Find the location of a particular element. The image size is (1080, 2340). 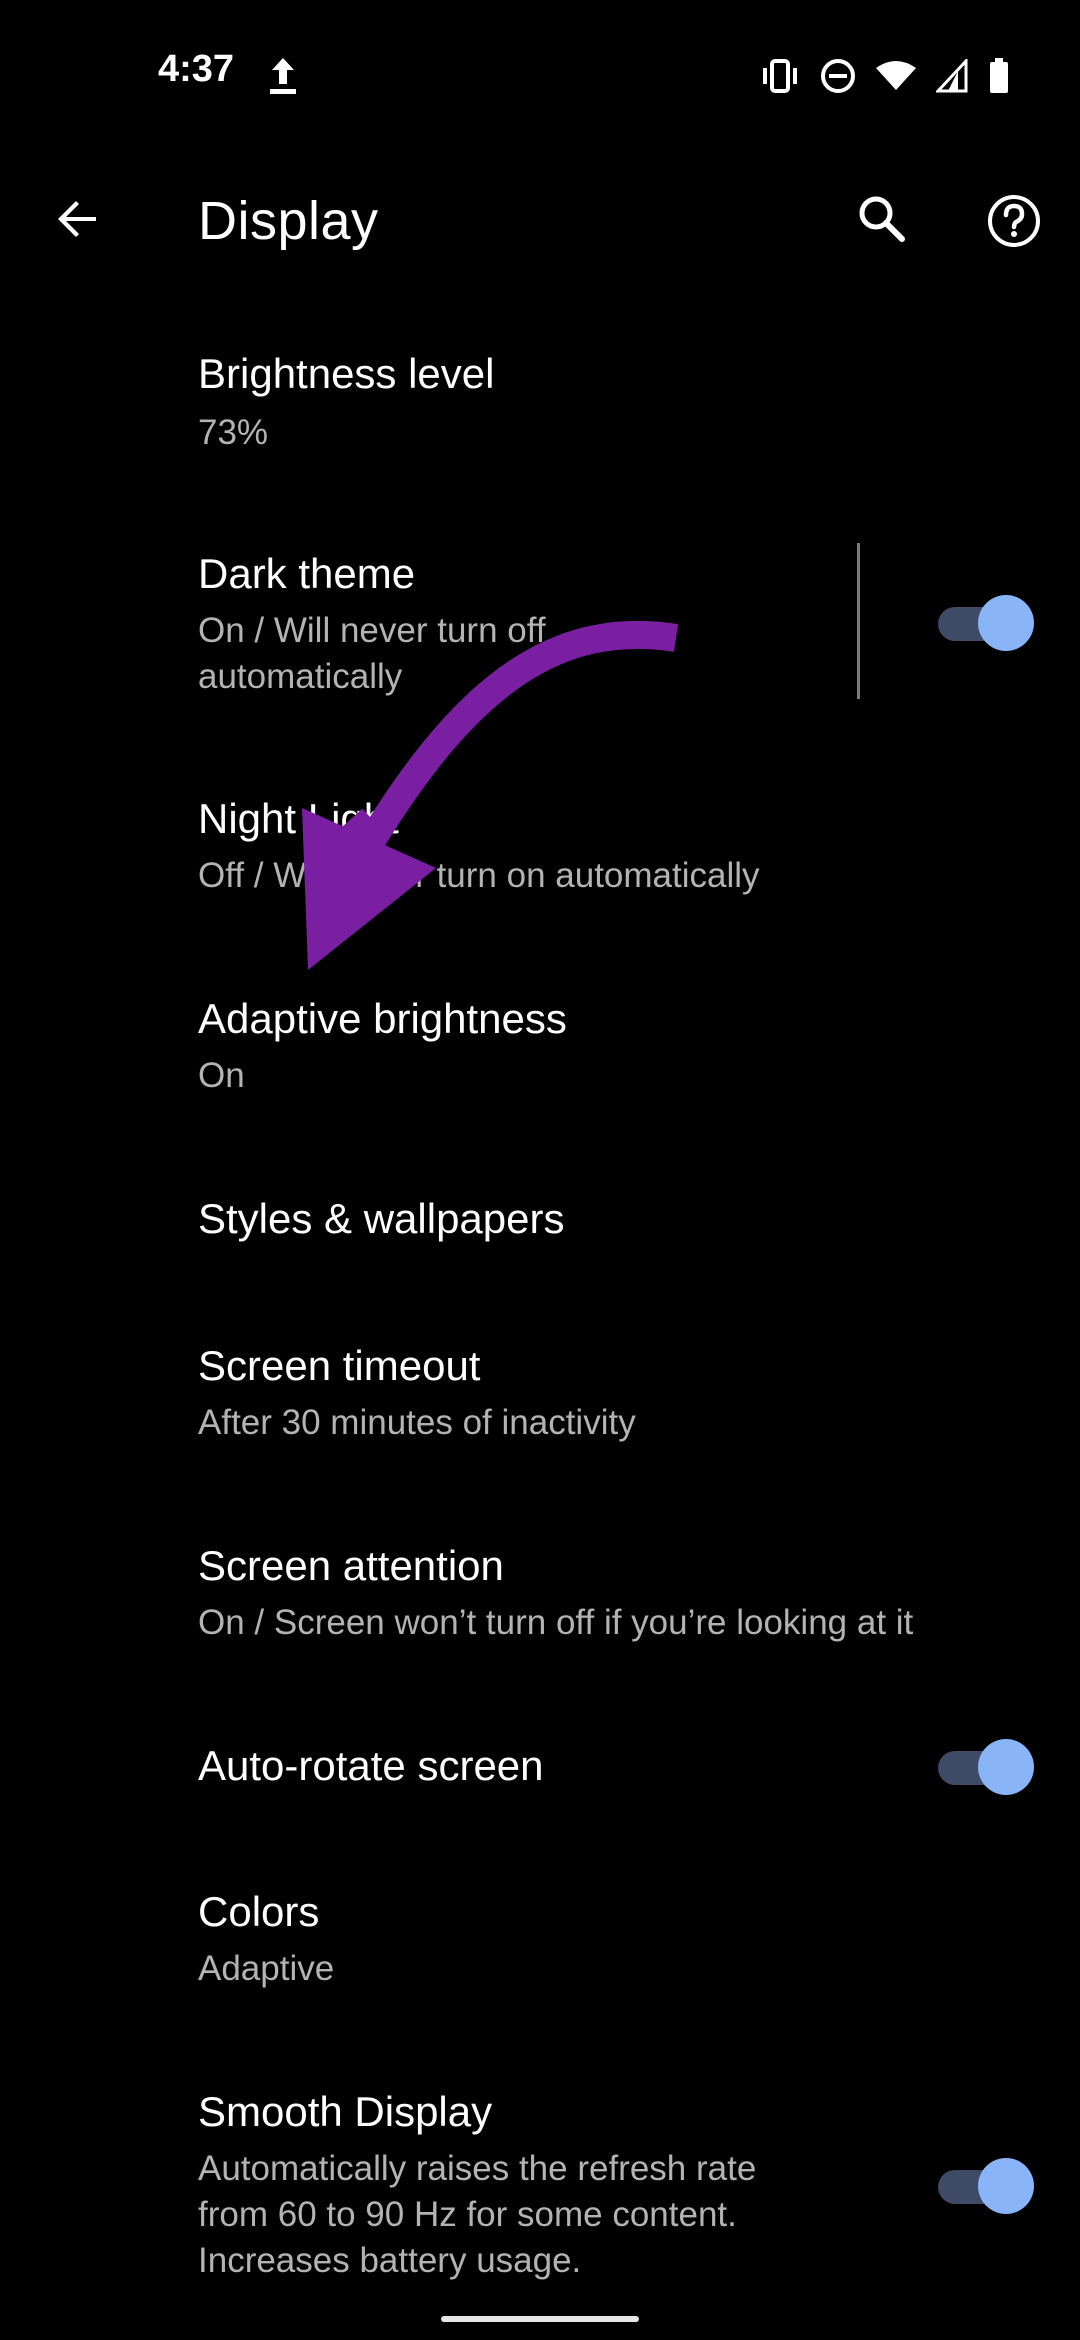

setting-title: Dark theme is located at coordinates (307, 573).